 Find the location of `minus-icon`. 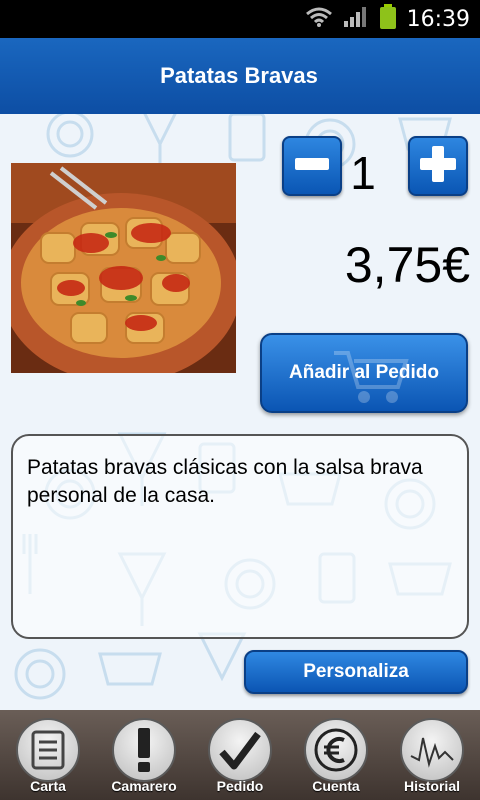

minus-icon is located at coordinates (312, 166).